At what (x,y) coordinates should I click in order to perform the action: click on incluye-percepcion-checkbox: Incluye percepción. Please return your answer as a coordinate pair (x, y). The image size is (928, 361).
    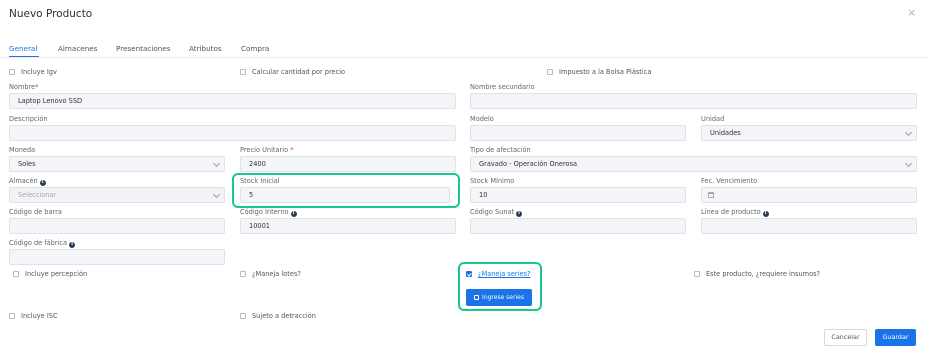
    Looking at the image, I should click on (50, 274).